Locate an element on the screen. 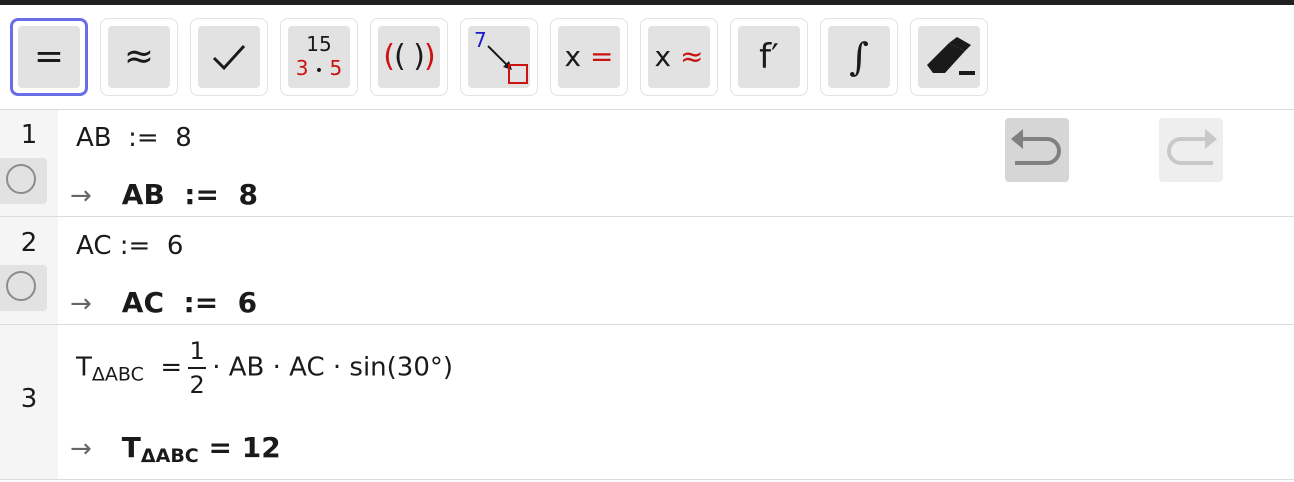  integral-label: ∫ is located at coordinates (859, 57).